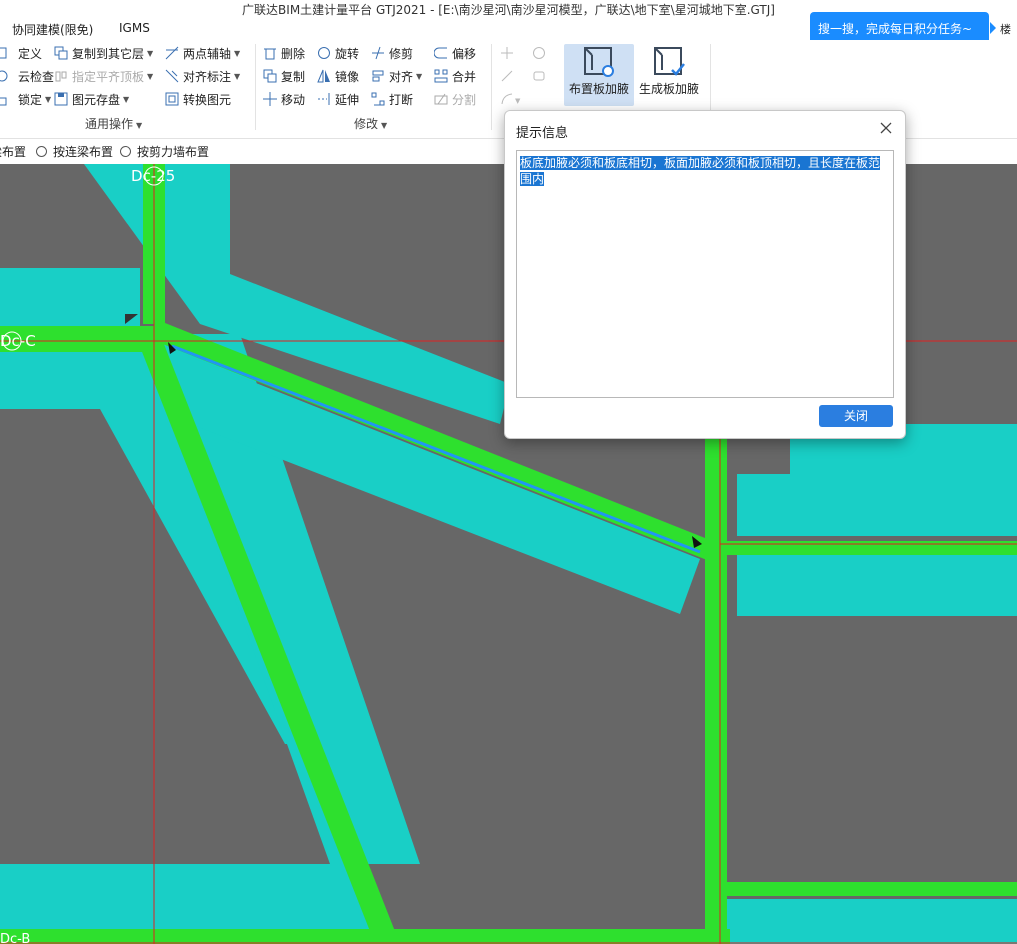  I want to click on dialog-message-box: 板底加腋必须和板底相切，板面加腋必须和板顶相切，且长度在板范围内, so click(705, 274).